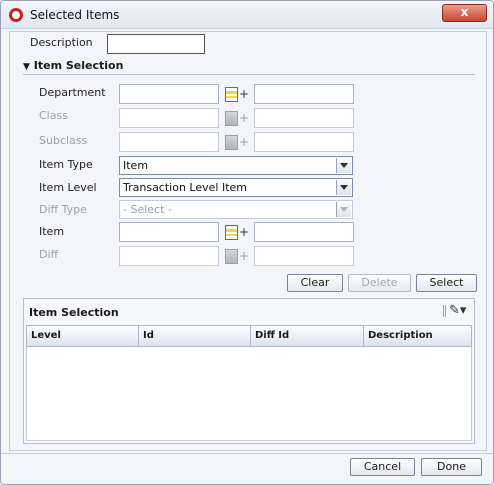  Describe the element at coordinates (68, 187) in the screenshot. I see `item-level-label: Item Level` at that location.